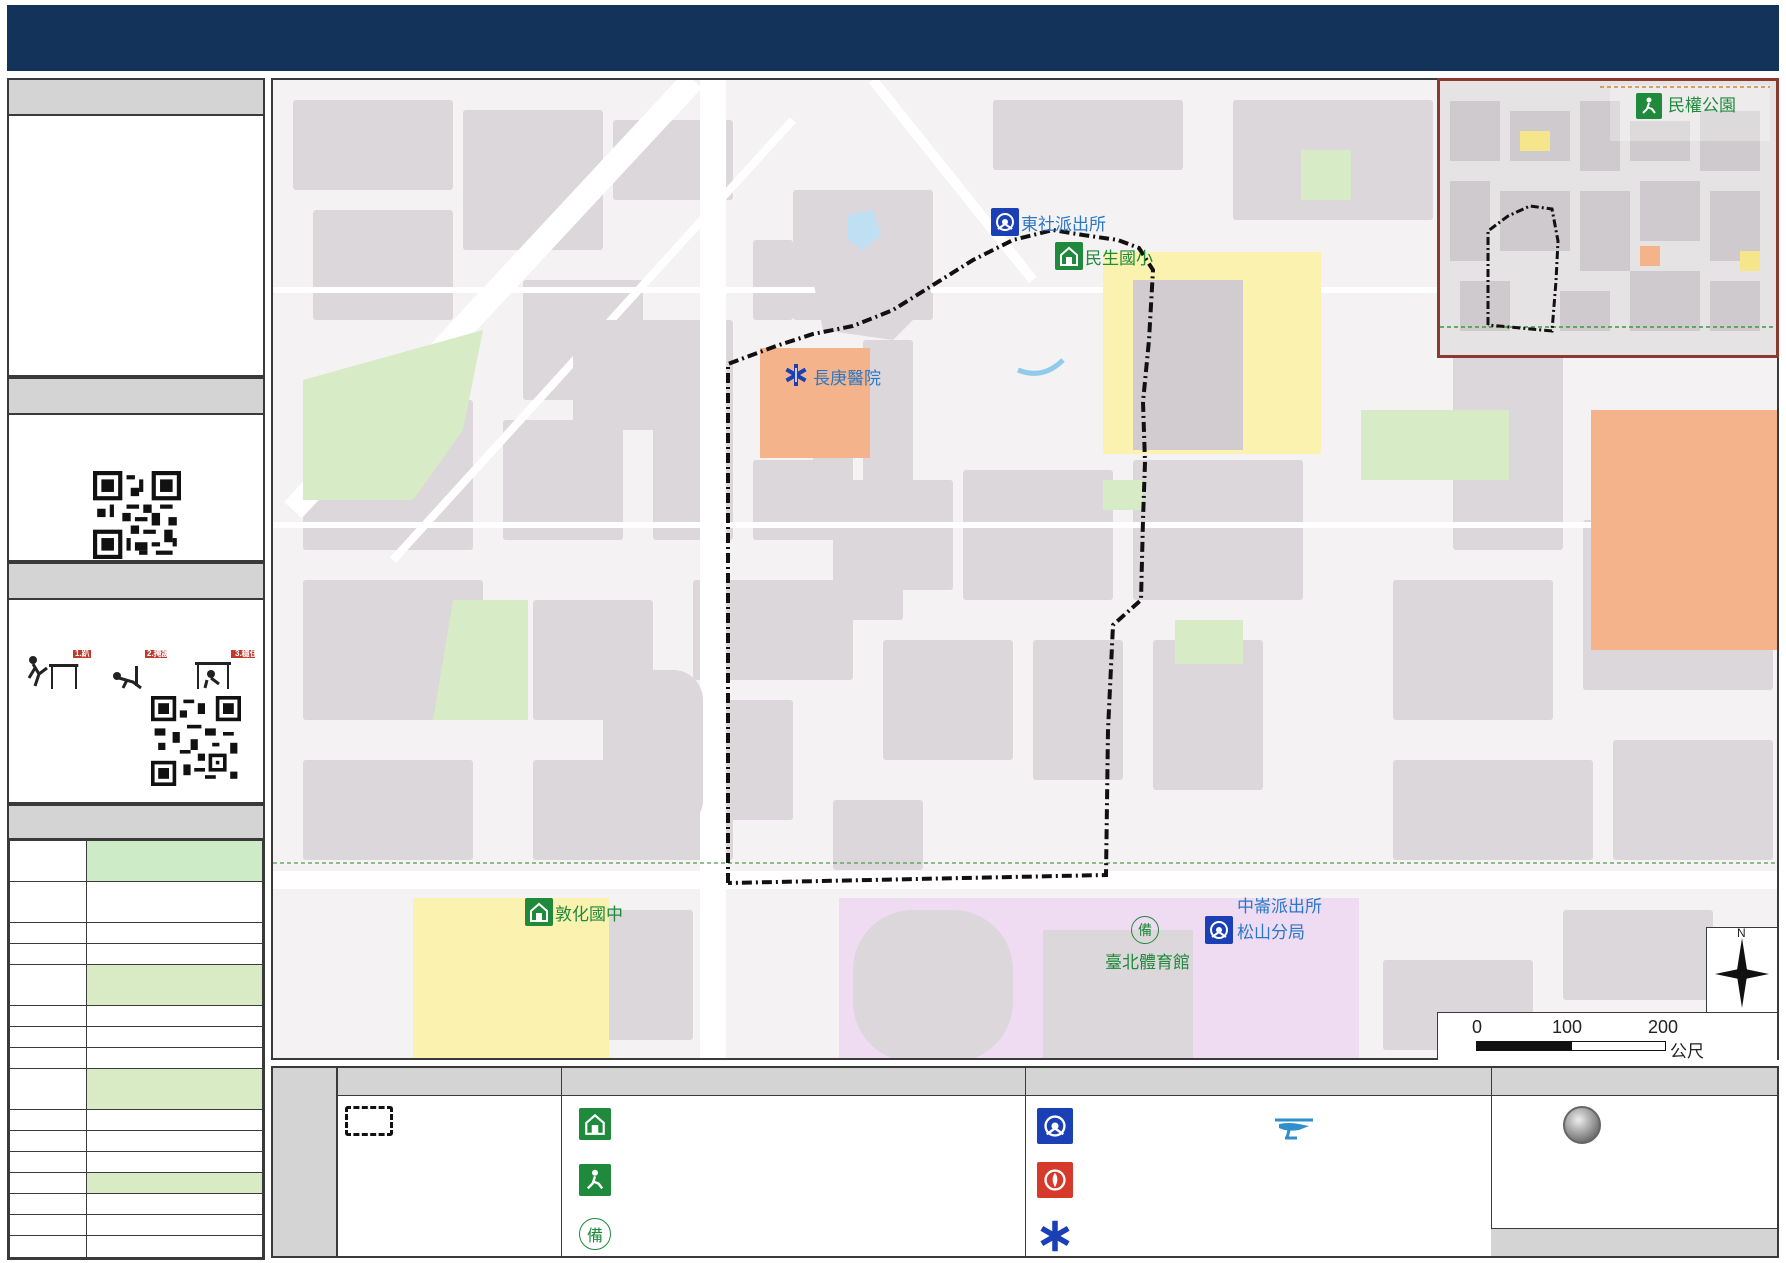  What do you see at coordinates (137, 515) in the screenshot?
I see `qr-code` at bounding box center [137, 515].